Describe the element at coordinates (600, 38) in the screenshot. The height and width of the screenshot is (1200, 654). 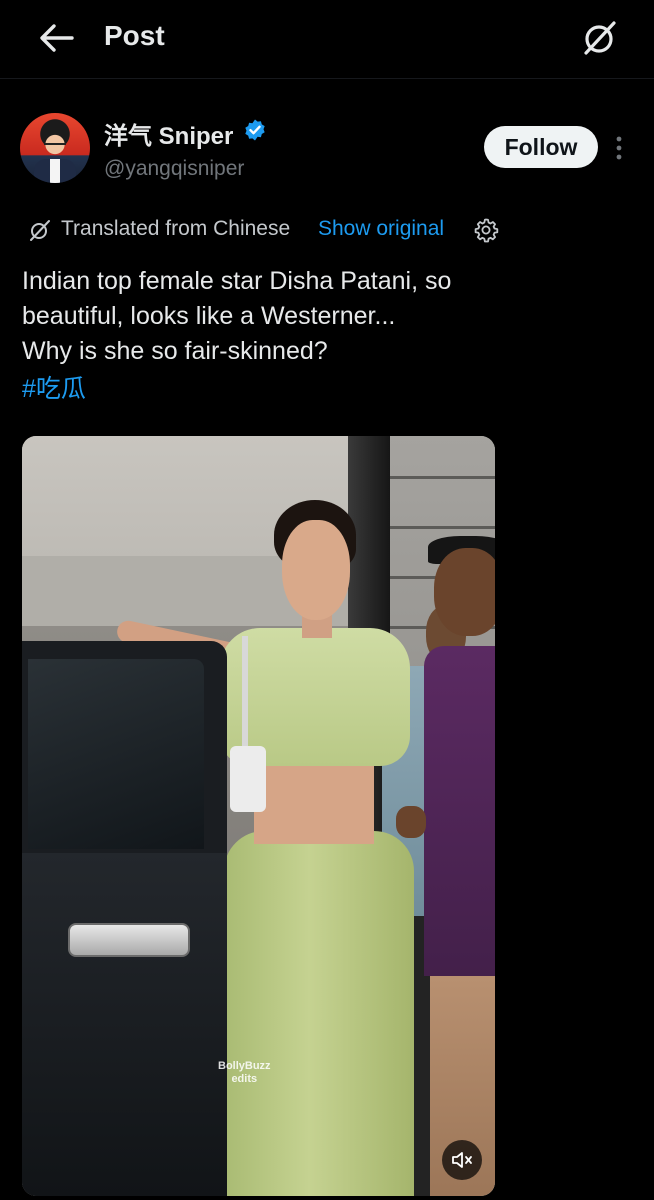
I see `grok-icon` at that location.